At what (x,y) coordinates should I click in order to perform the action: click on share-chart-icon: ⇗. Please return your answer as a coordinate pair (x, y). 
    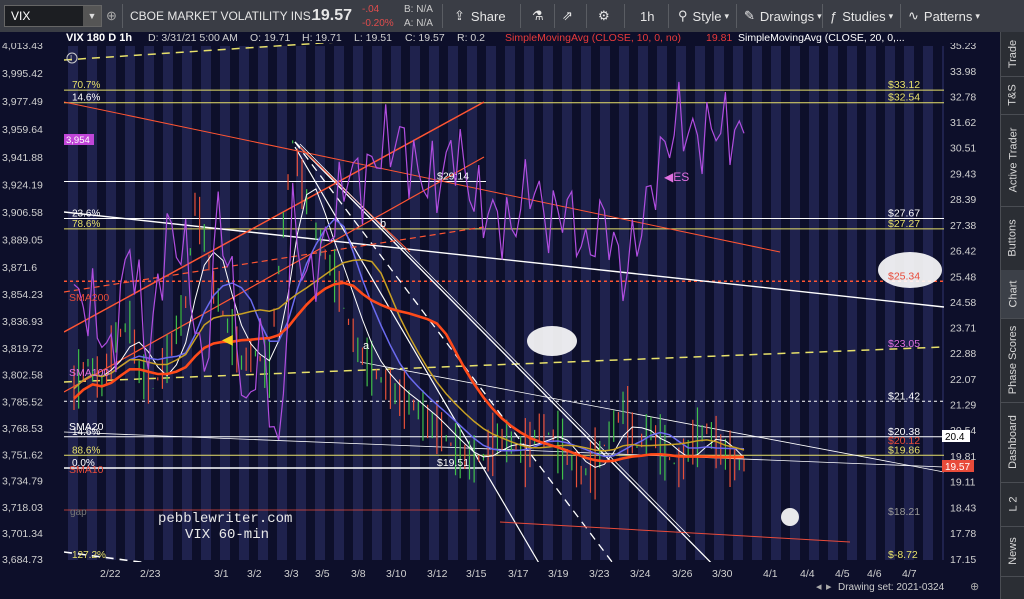
    Looking at the image, I should click on (567, 16).